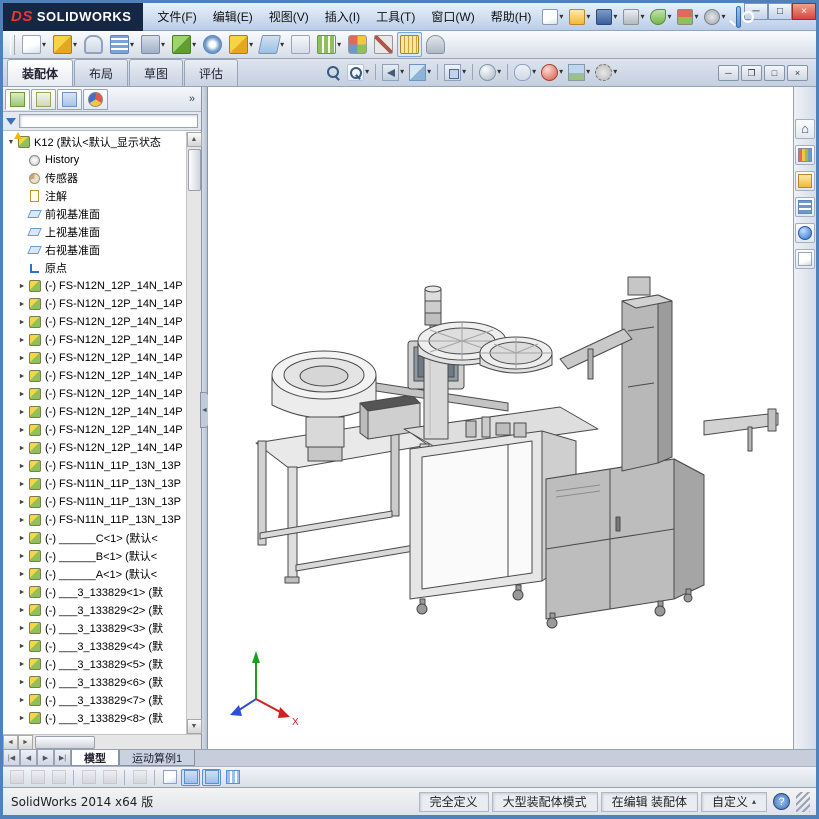 Image resolution: width=819 pixels, height=819 pixels. Describe the element at coordinates (95, 160) in the screenshot. I see `tree-item: History` at that location.